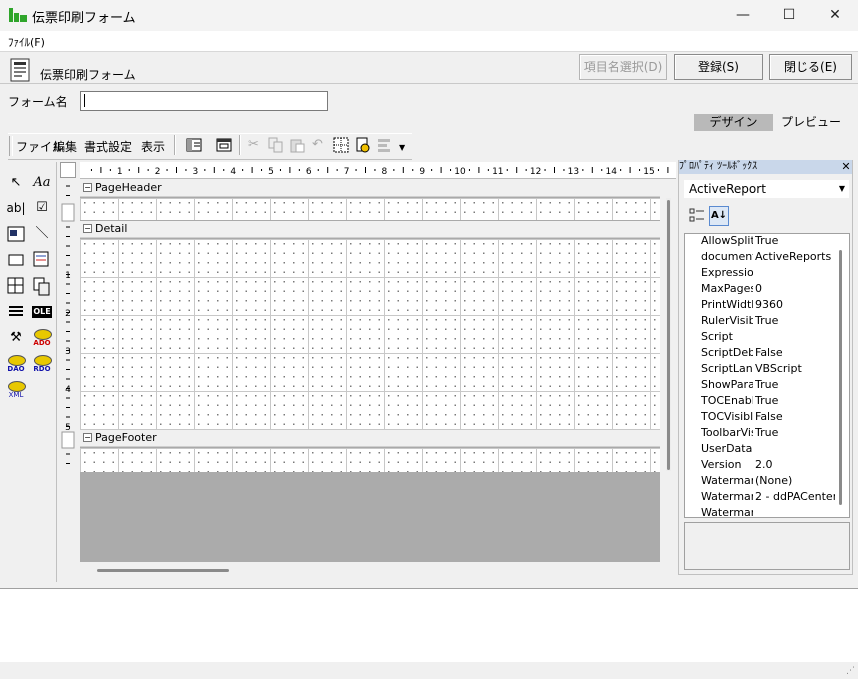 The width and height of the screenshot is (858, 679). What do you see at coordinates (727, 384) in the screenshot?
I see `property-name: ShowParameterUI` at bounding box center [727, 384].